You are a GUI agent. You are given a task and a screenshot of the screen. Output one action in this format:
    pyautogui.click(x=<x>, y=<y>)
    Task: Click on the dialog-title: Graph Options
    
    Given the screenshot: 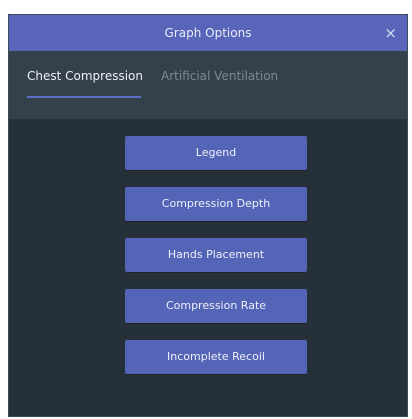 What is the action you would take?
    pyautogui.click(x=208, y=33)
    